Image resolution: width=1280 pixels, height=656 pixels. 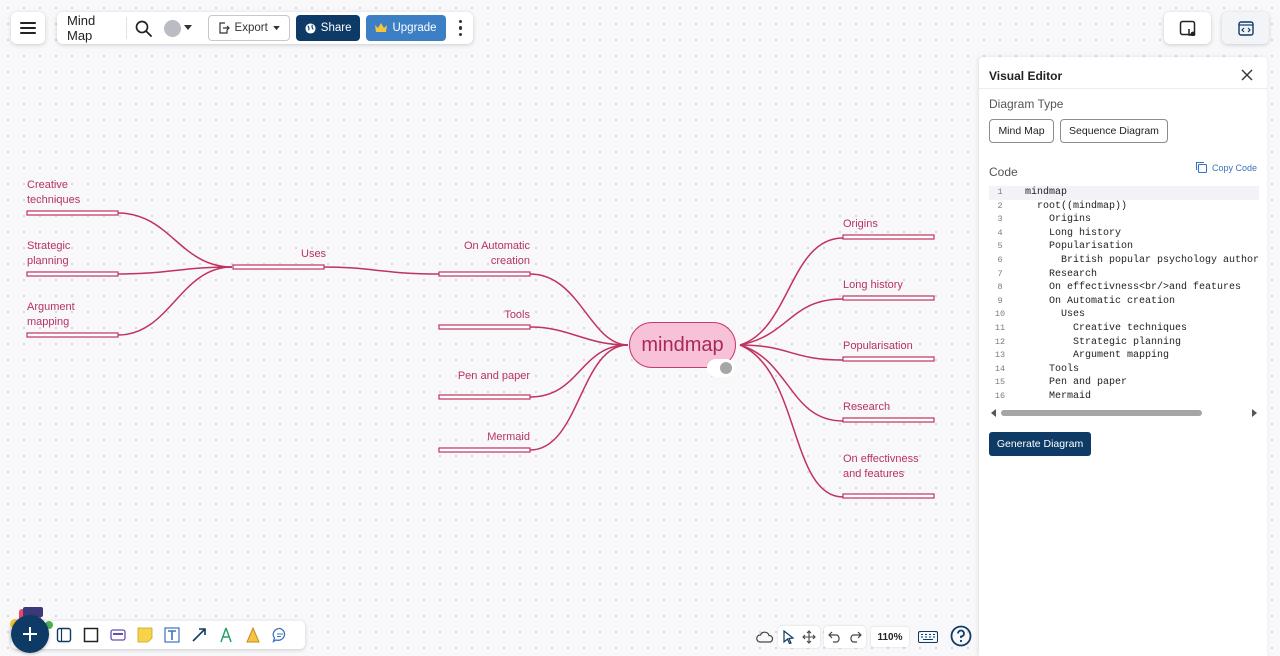 I want to click on pointer-tools, so click(x=799, y=637).